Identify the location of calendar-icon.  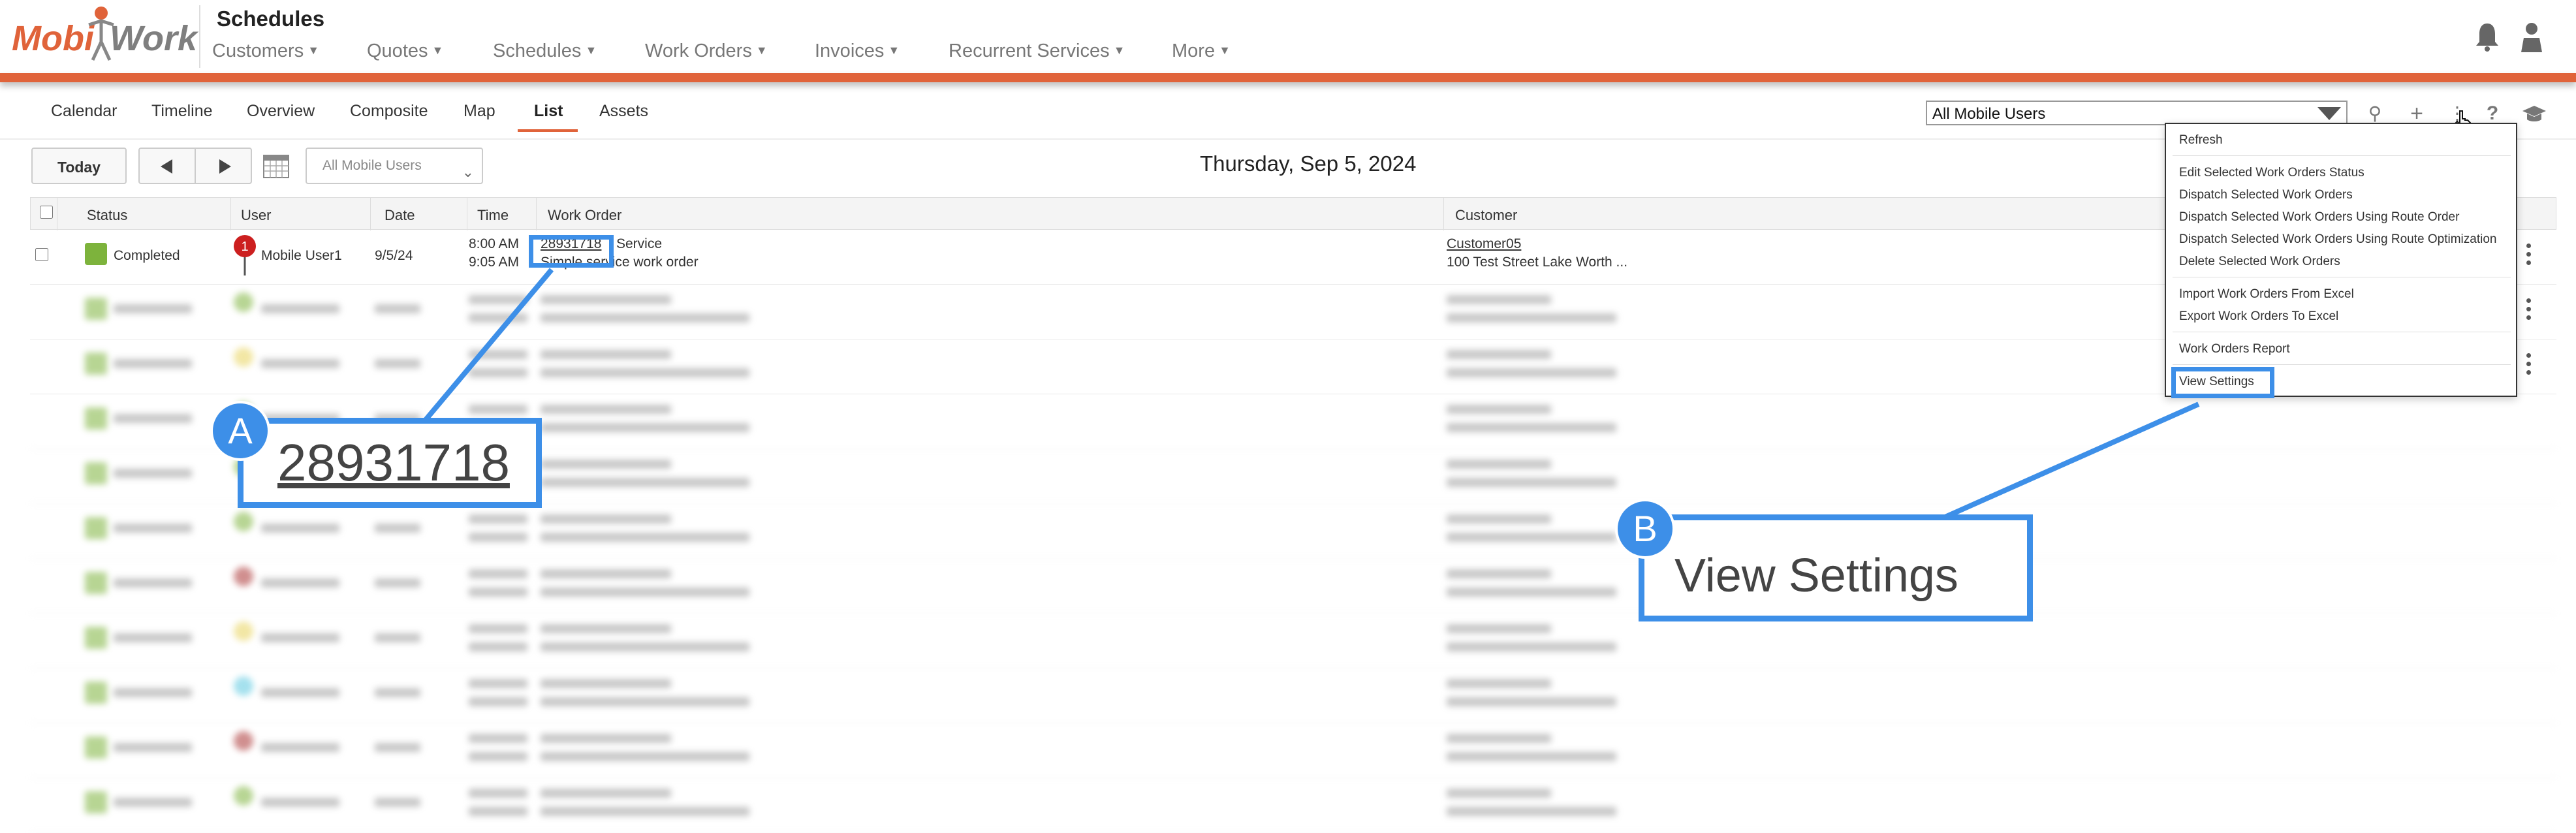
(276, 165).